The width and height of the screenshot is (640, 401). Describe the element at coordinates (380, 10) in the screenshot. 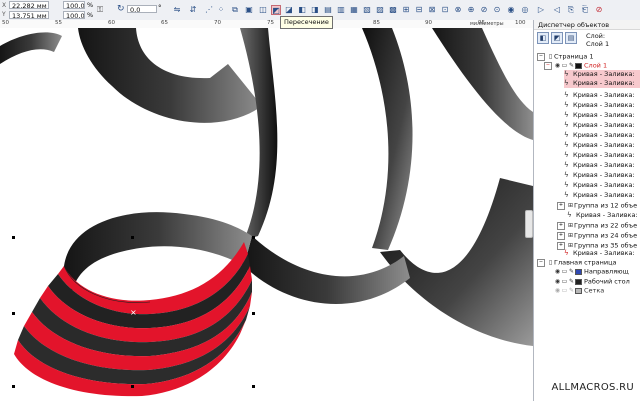

I see `arrange-icon: ▨` at that location.